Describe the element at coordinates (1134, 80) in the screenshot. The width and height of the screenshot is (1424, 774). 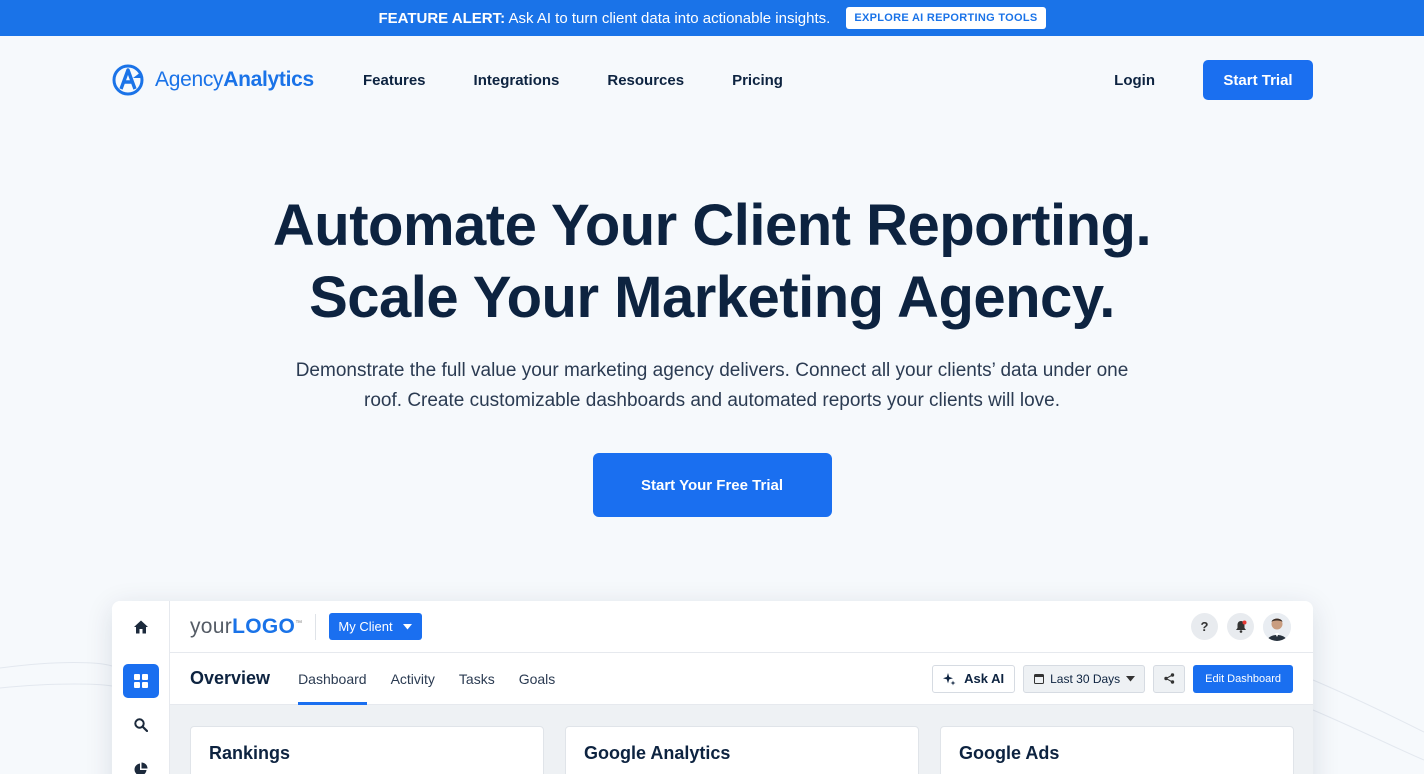
I see `login-link: Login` at that location.